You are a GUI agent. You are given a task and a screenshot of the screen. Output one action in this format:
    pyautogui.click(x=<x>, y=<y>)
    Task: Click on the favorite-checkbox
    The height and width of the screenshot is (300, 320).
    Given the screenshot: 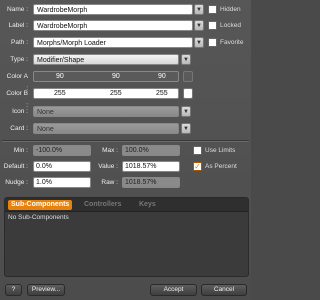 What is the action you would take?
    pyautogui.click(x=212, y=42)
    